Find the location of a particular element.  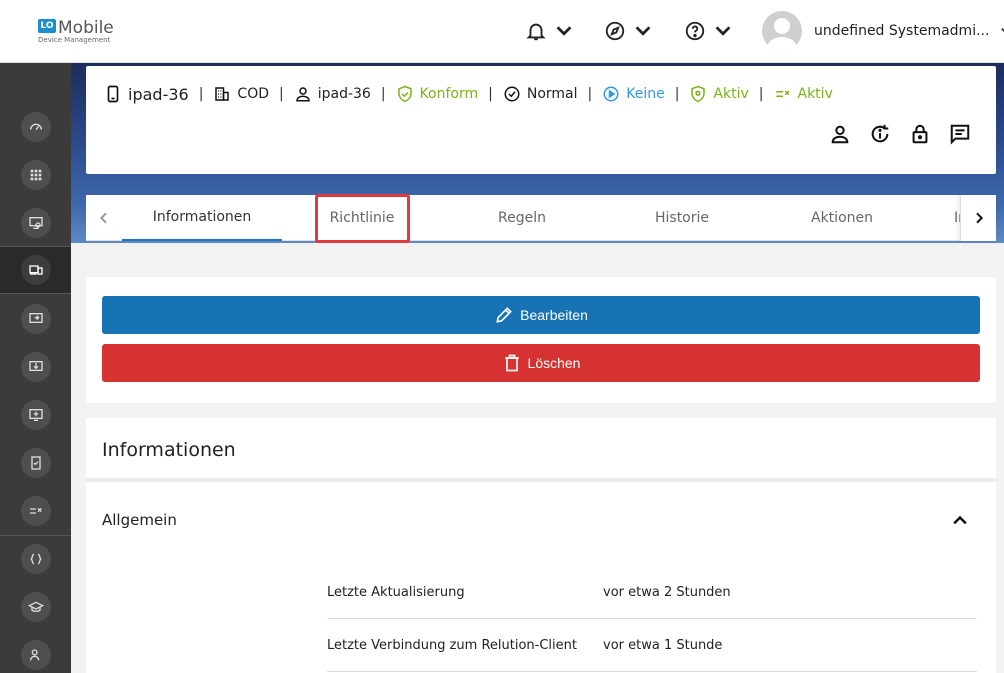

assign-user-button is located at coordinates (840, 134).